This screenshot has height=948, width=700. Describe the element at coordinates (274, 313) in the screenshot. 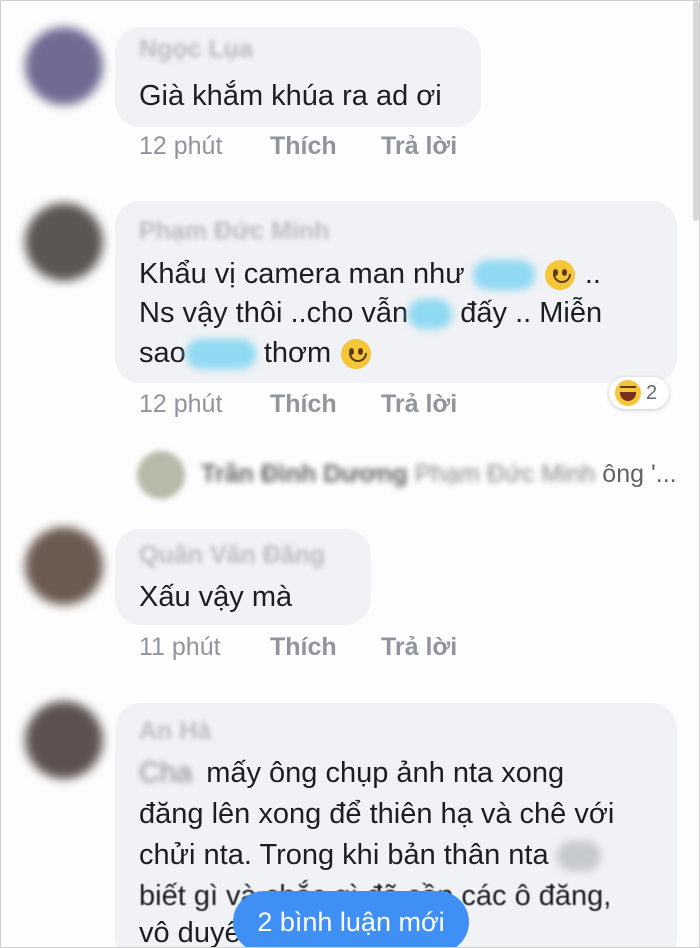

I see `text-fragment: Ns vậy thôi ..cho vẫn` at that location.